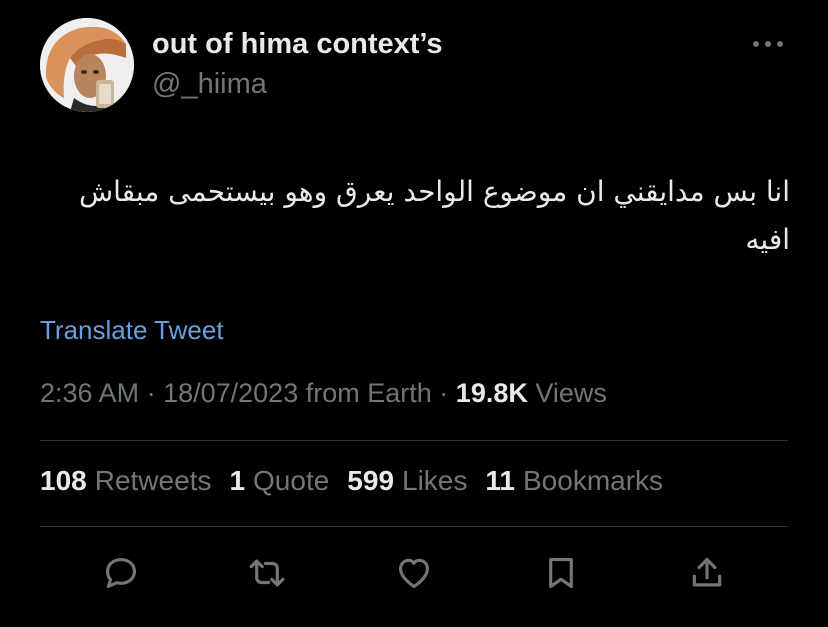 The image size is (828, 627). What do you see at coordinates (237, 480) in the screenshot?
I see `quotes-count: 1` at bounding box center [237, 480].